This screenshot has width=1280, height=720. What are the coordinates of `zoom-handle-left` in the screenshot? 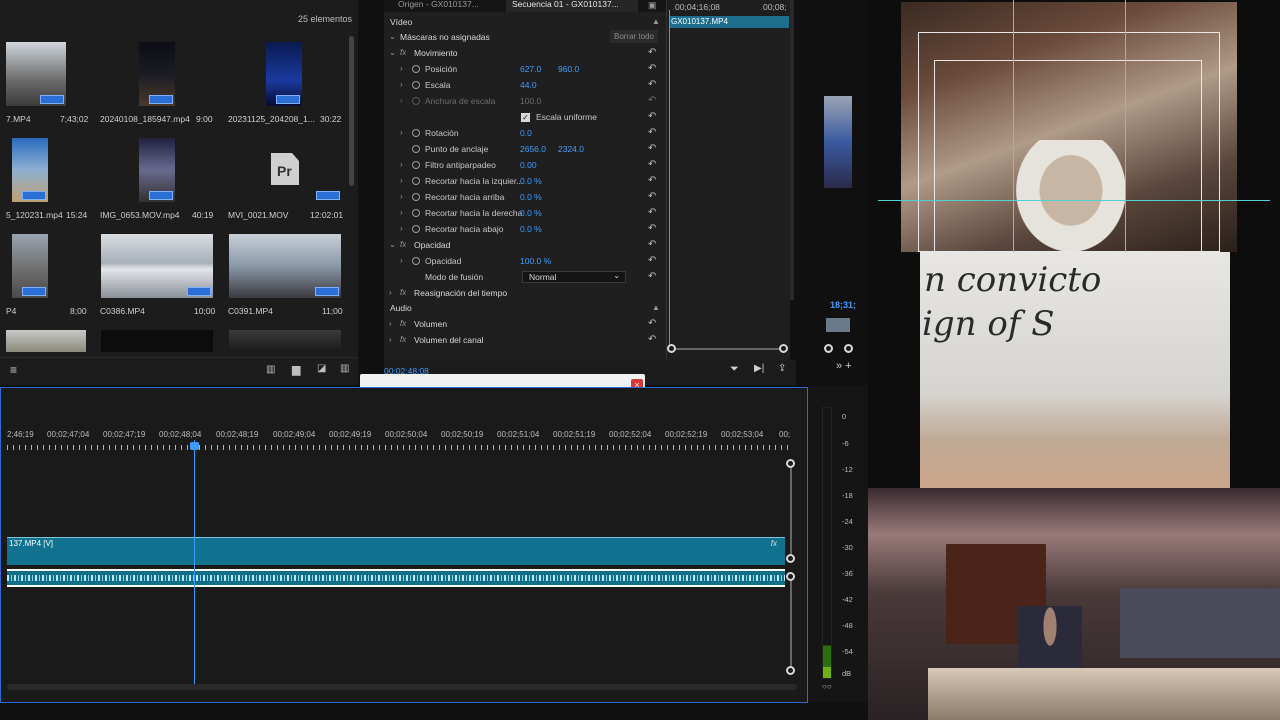 It's located at (671, 348).